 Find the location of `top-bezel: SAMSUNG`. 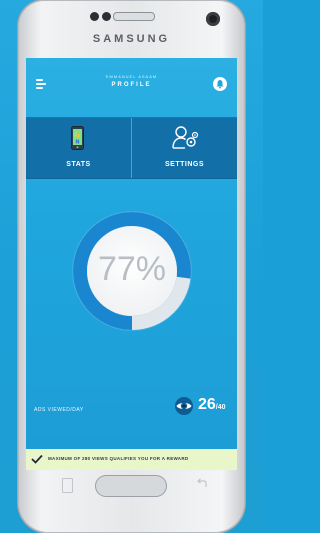

top-bezel: SAMSUNG is located at coordinates (131, 31).